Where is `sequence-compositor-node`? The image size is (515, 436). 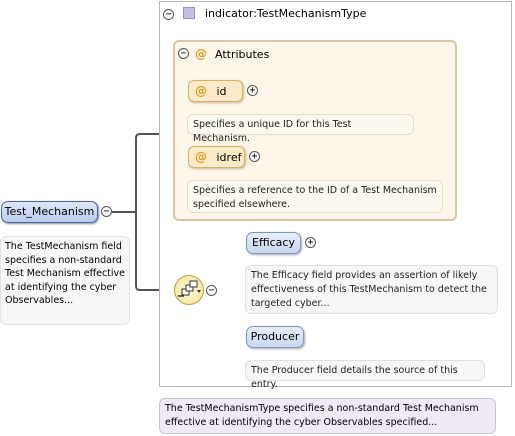
sequence-compositor-node is located at coordinates (189, 290).